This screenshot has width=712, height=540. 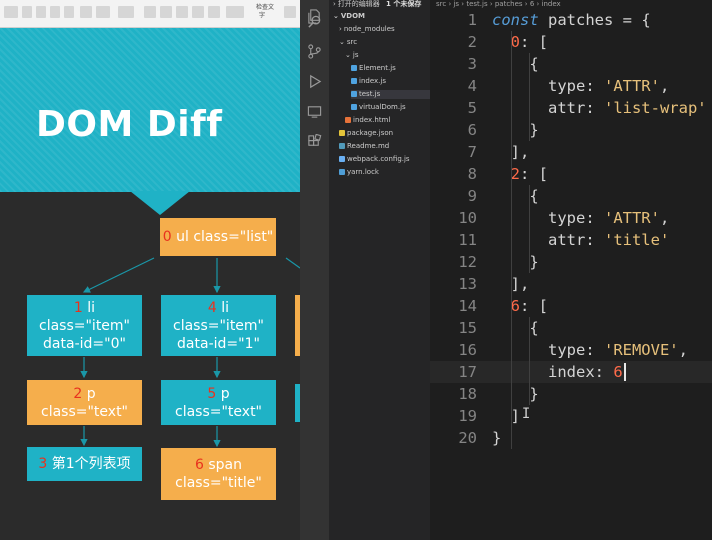 What do you see at coordinates (664, 86) in the screenshot?
I see `code-token: ,` at bounding box center [664, 86].